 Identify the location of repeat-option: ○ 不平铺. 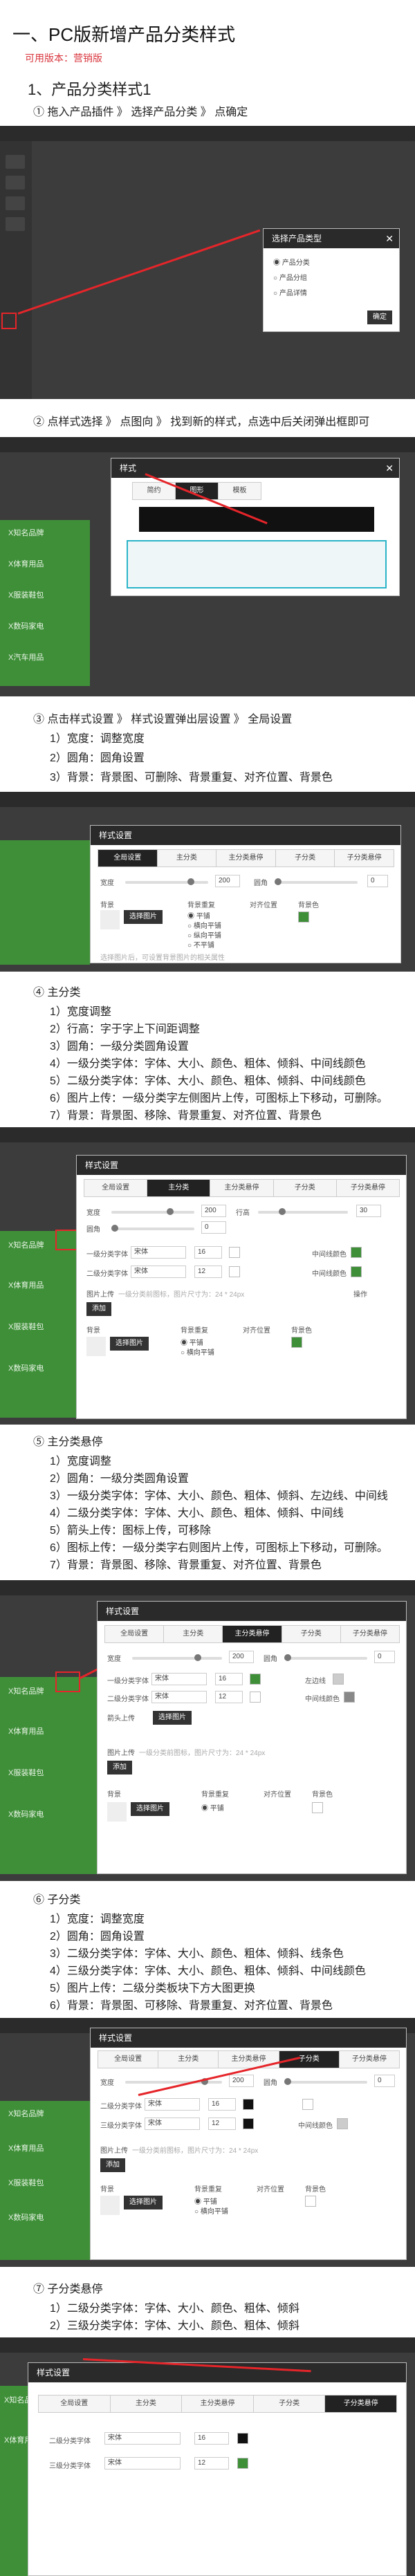
(200, 944).